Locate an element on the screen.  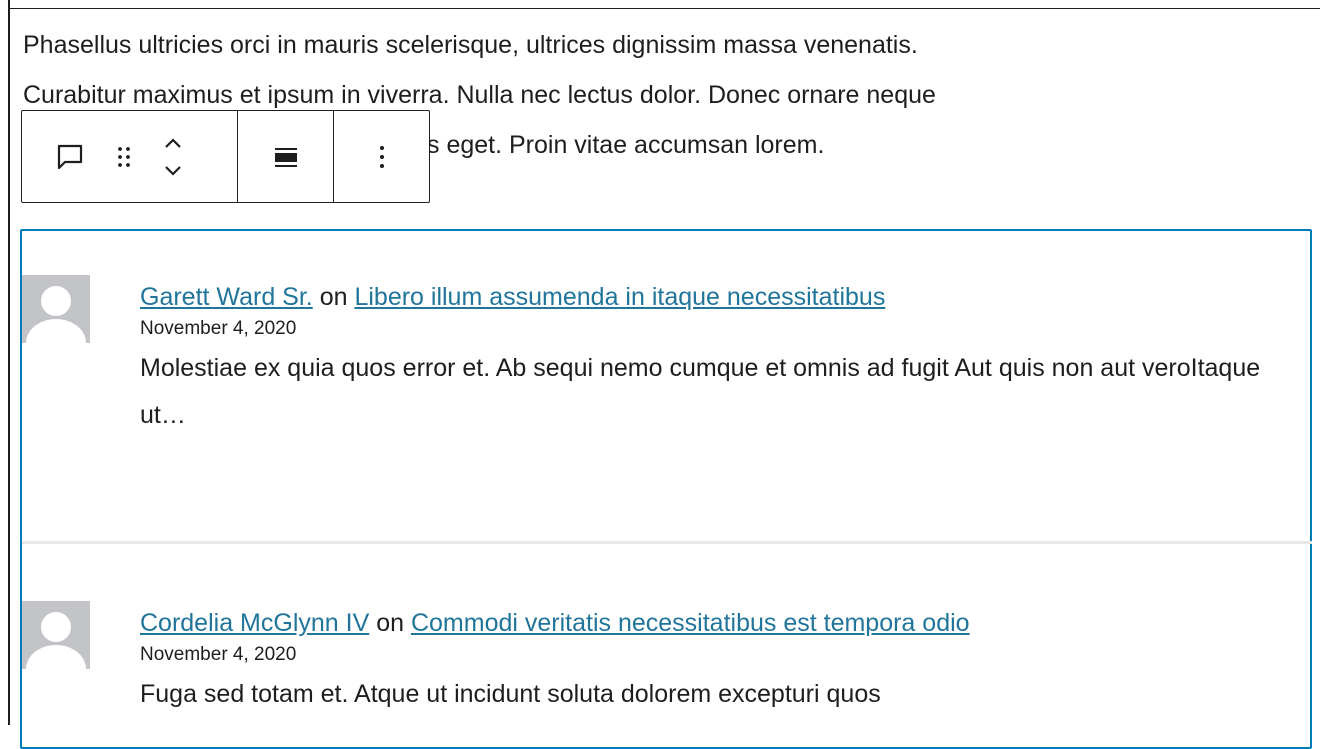
more-options-icon is located at coordinates (382, 157).